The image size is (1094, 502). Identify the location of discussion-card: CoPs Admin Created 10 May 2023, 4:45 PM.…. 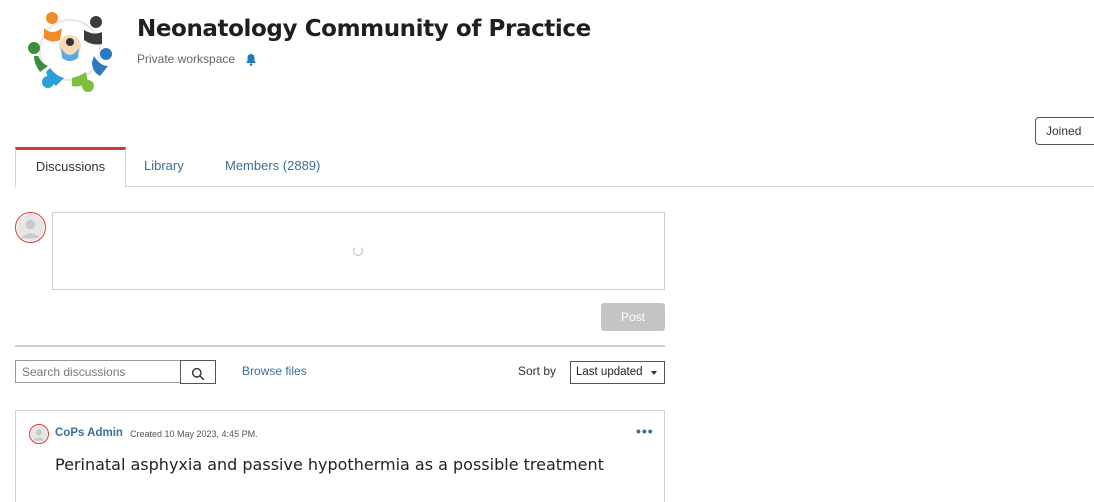
(340, 456).